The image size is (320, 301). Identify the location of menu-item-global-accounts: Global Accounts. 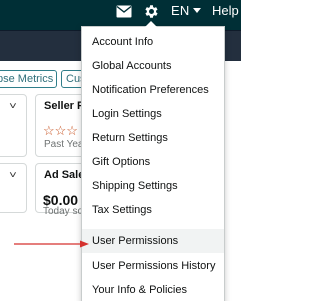
(153, 66).